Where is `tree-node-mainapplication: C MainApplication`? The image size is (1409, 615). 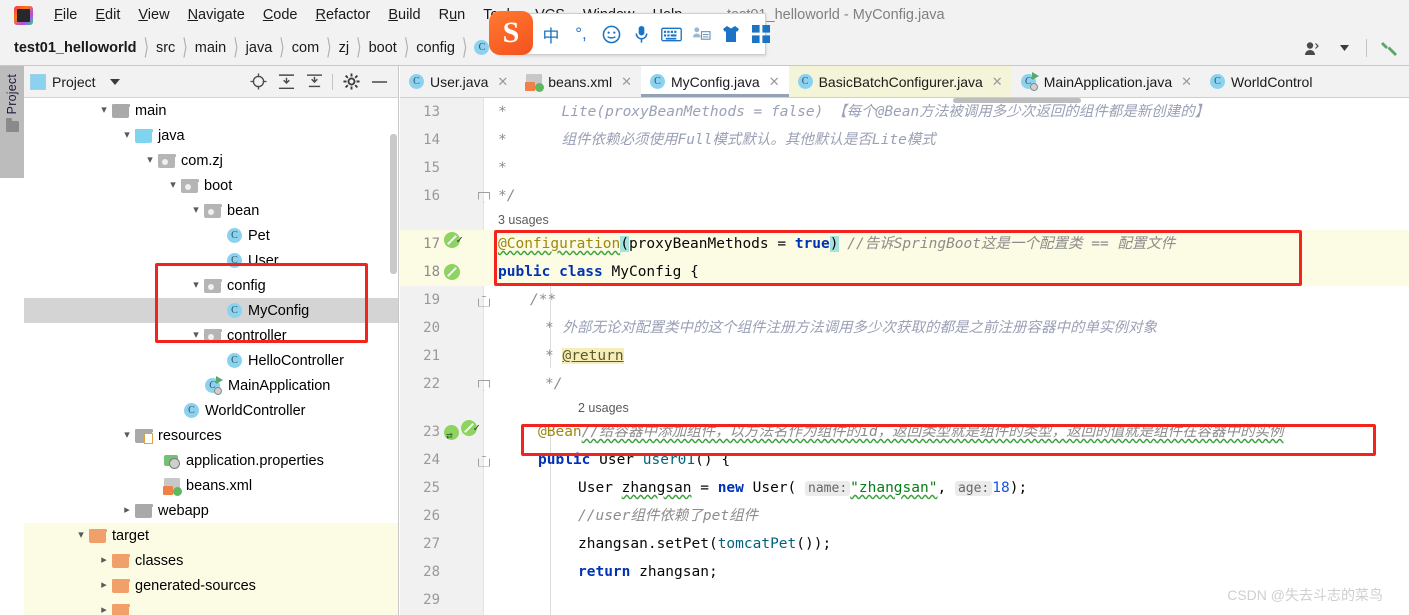 tree-node-mainapplication: C MainApplication is located at coordinates (211, 385).